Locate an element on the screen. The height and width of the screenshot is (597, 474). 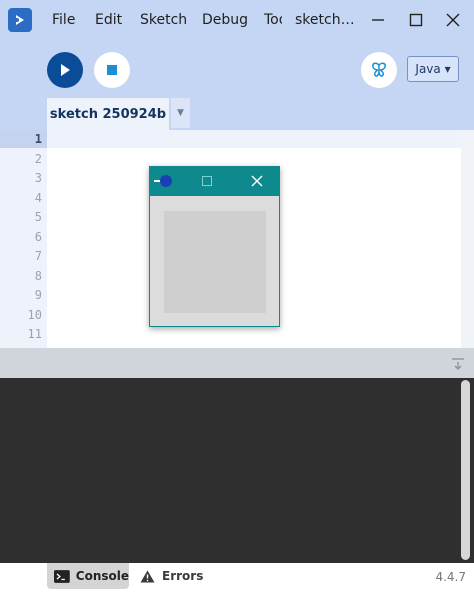
menu-sketch: Sketch is located at coordinates (163, 20).